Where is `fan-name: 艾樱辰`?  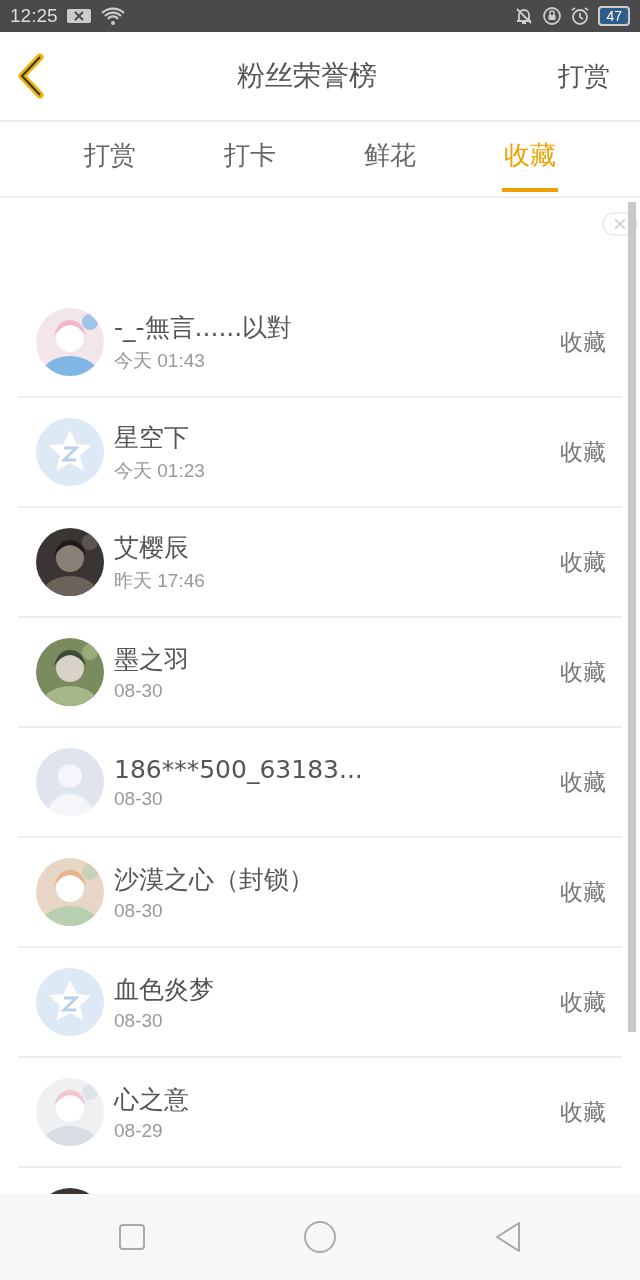 fan-name: 艾樱辰 is located at coordinates (152, 547).